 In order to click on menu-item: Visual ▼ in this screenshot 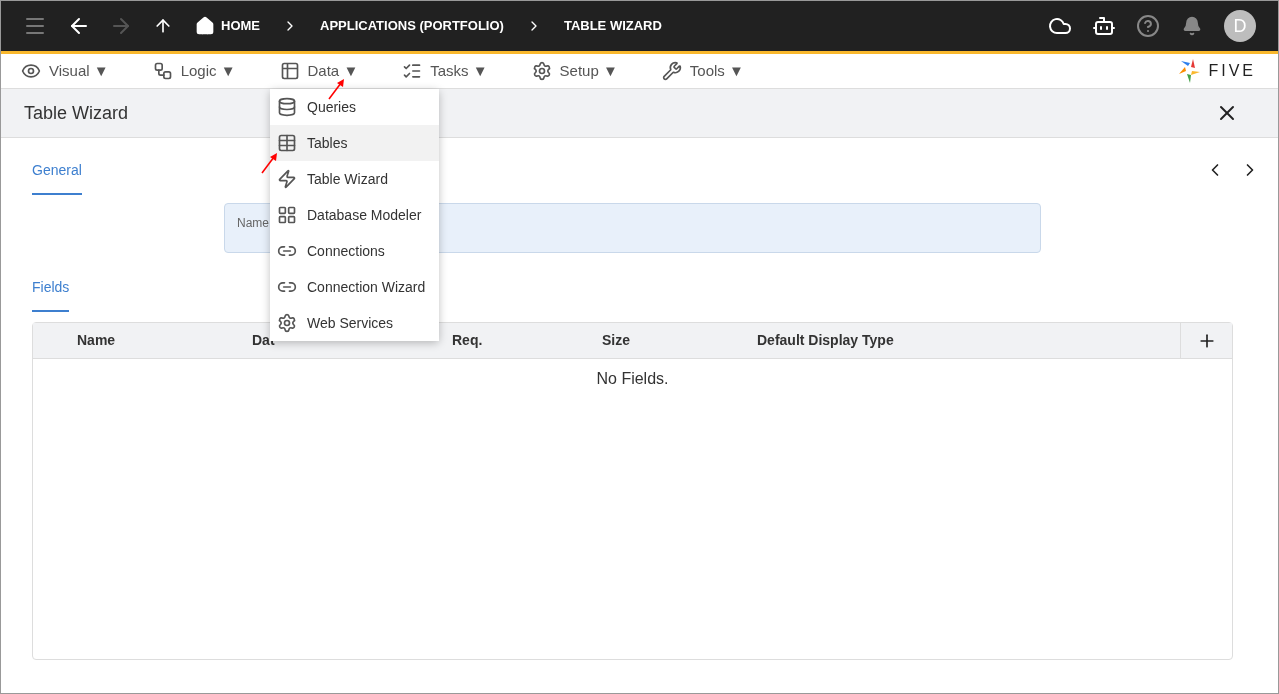, I will do `click(65, 71)`.